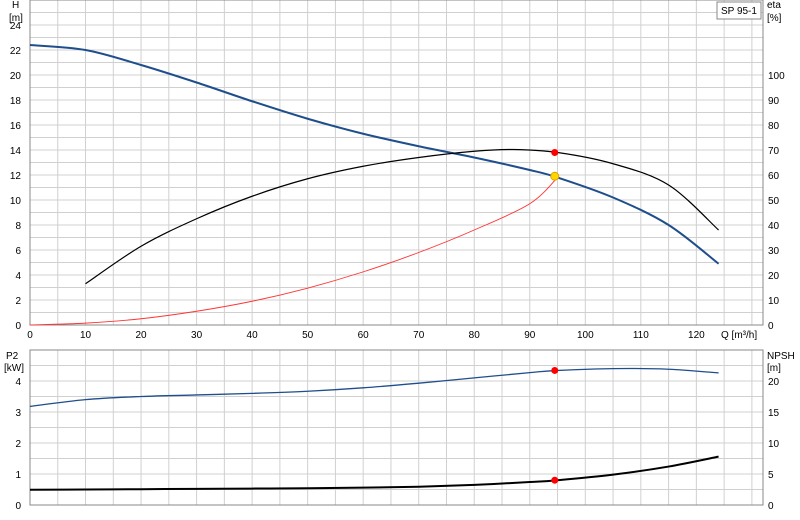 Image resolution: width=800 pixels, height=520 pixels. Describe the element at coordinates (18, 276) in the screenshot. I see `y-left-tick-label: 4` at that location.